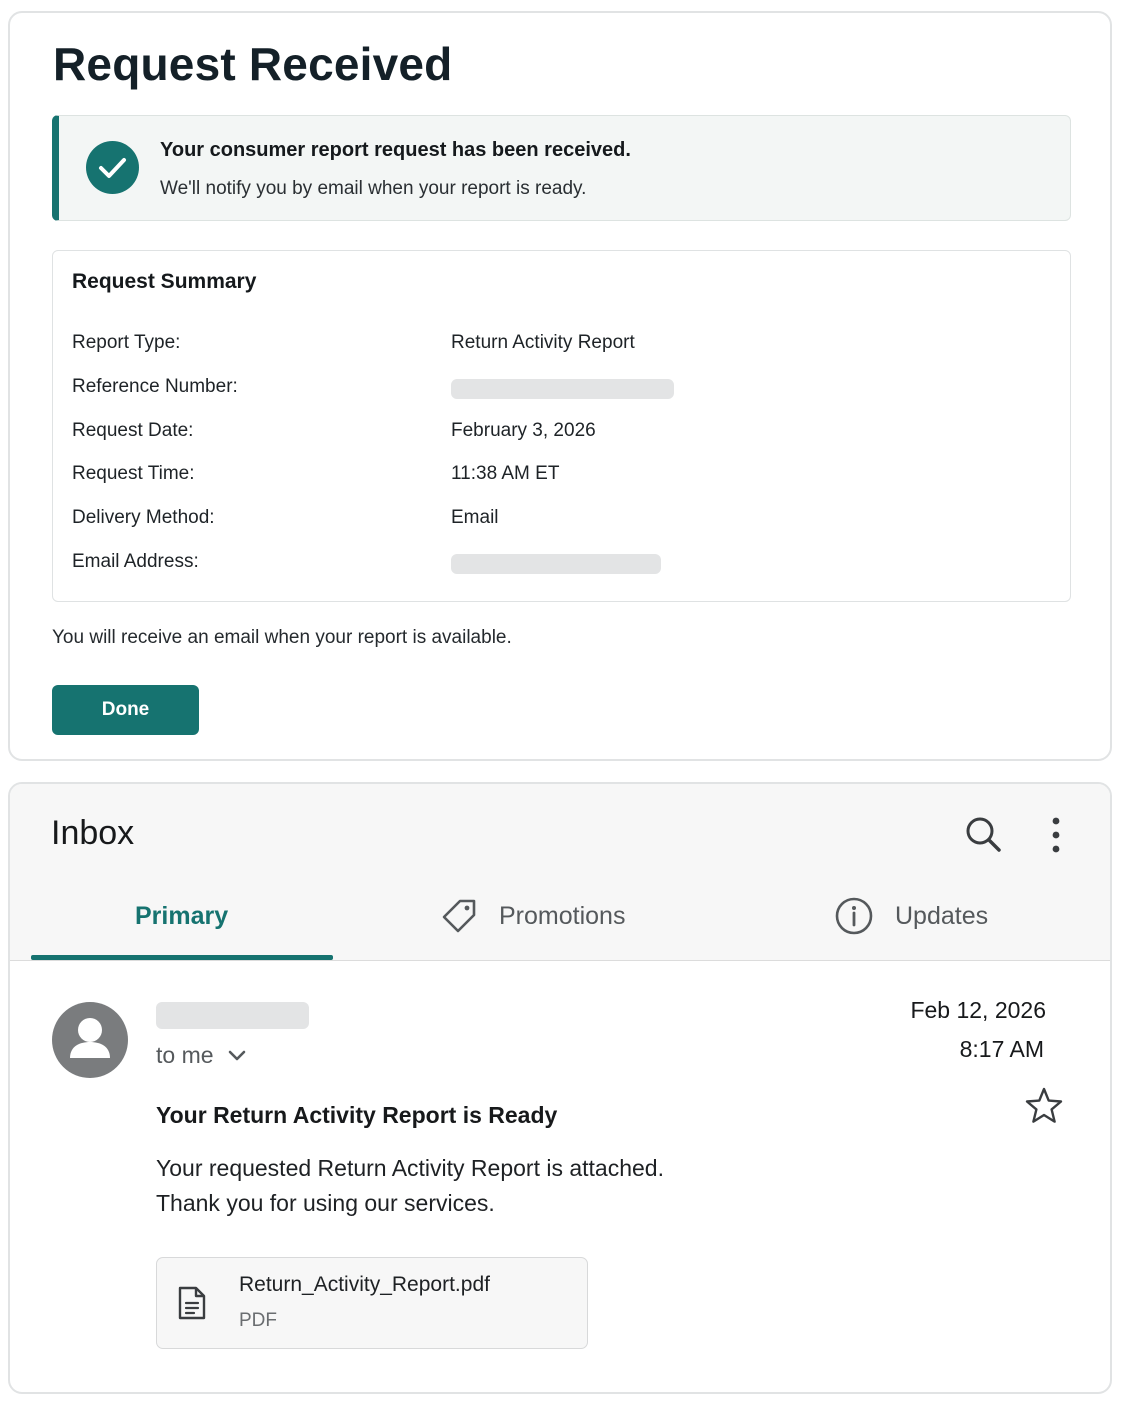  Describe the element at coordinates (155, 386) in the screenshot. I see `reference-number-label: Reference Number:` at that location.